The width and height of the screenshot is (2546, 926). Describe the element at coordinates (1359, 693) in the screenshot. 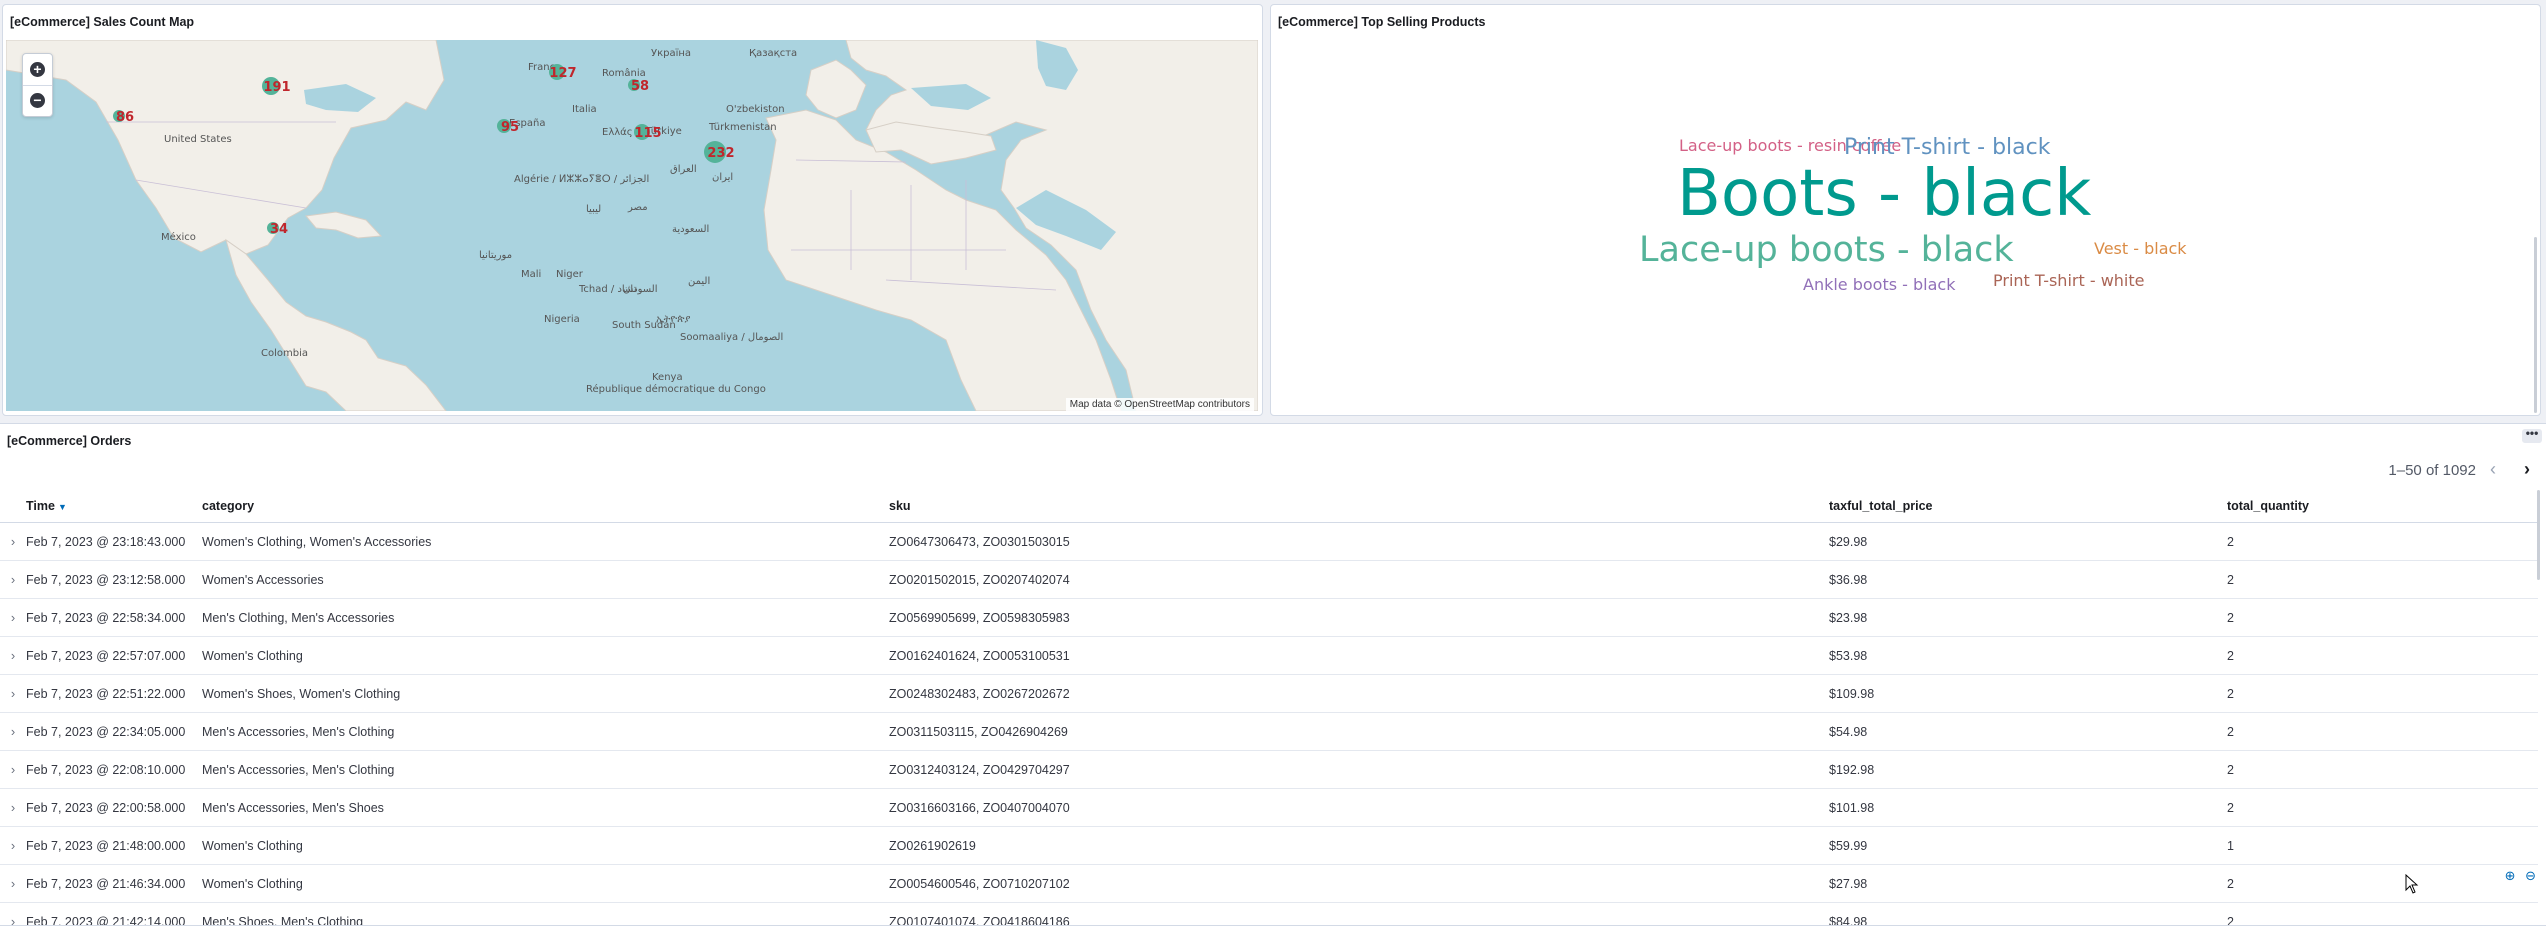

I see `cell-sku: ZO0248302483, ZO0267202672` at that location.